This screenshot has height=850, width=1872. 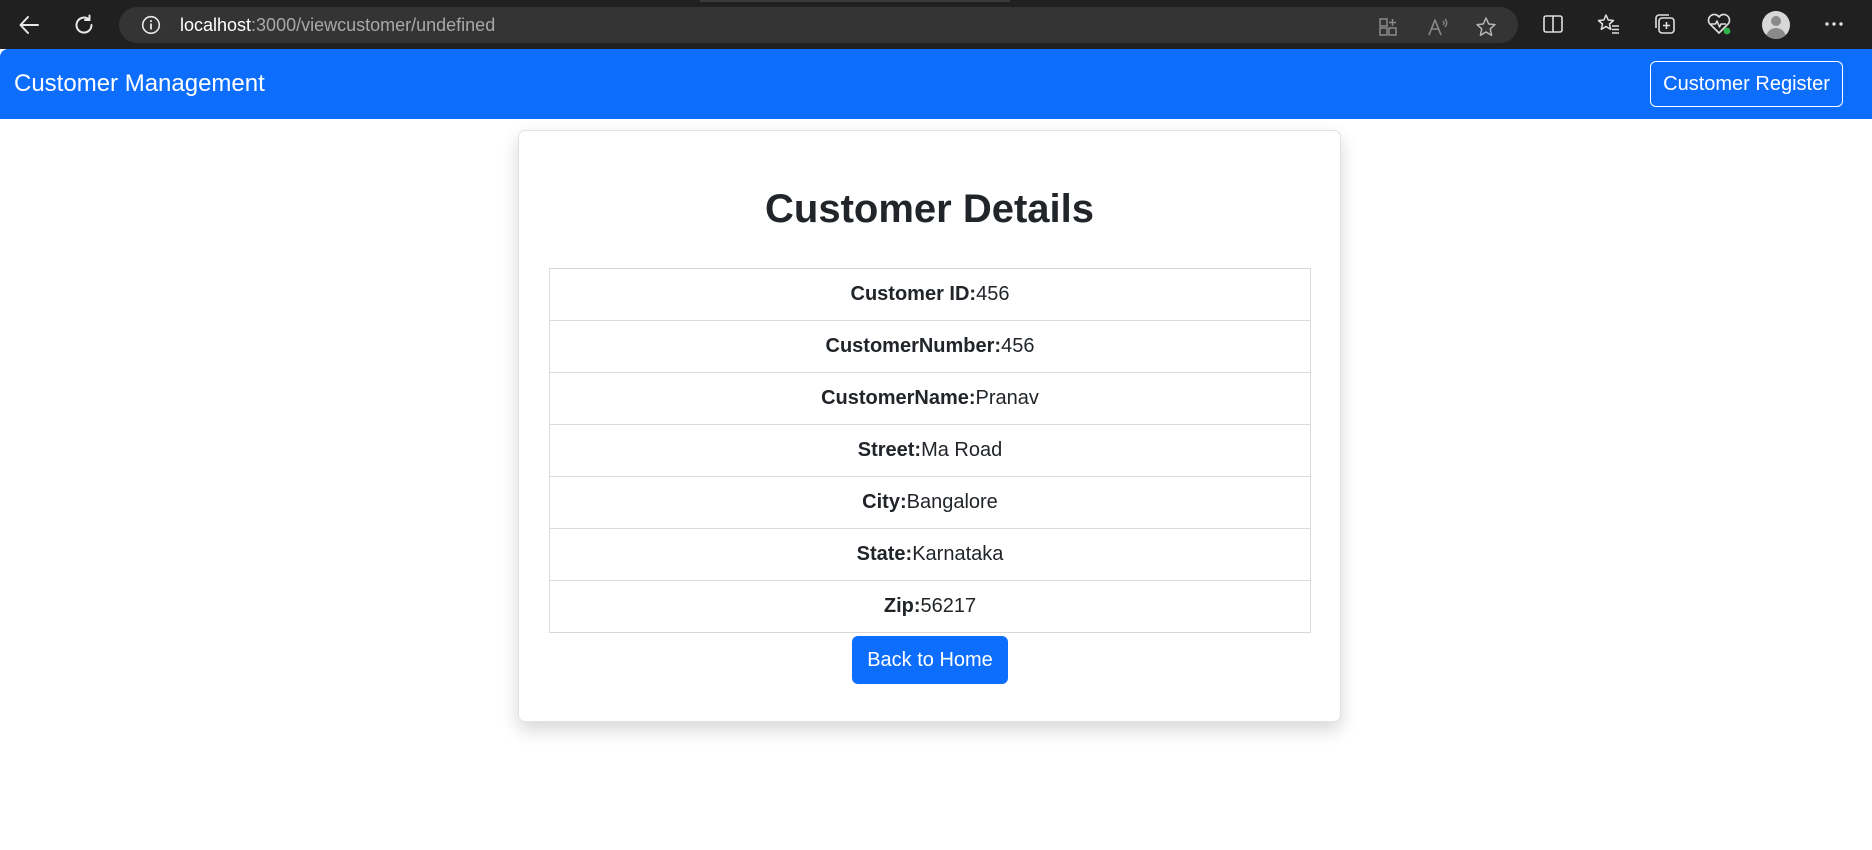 I want to click on more-options-button, so click(x=1834, y=24).